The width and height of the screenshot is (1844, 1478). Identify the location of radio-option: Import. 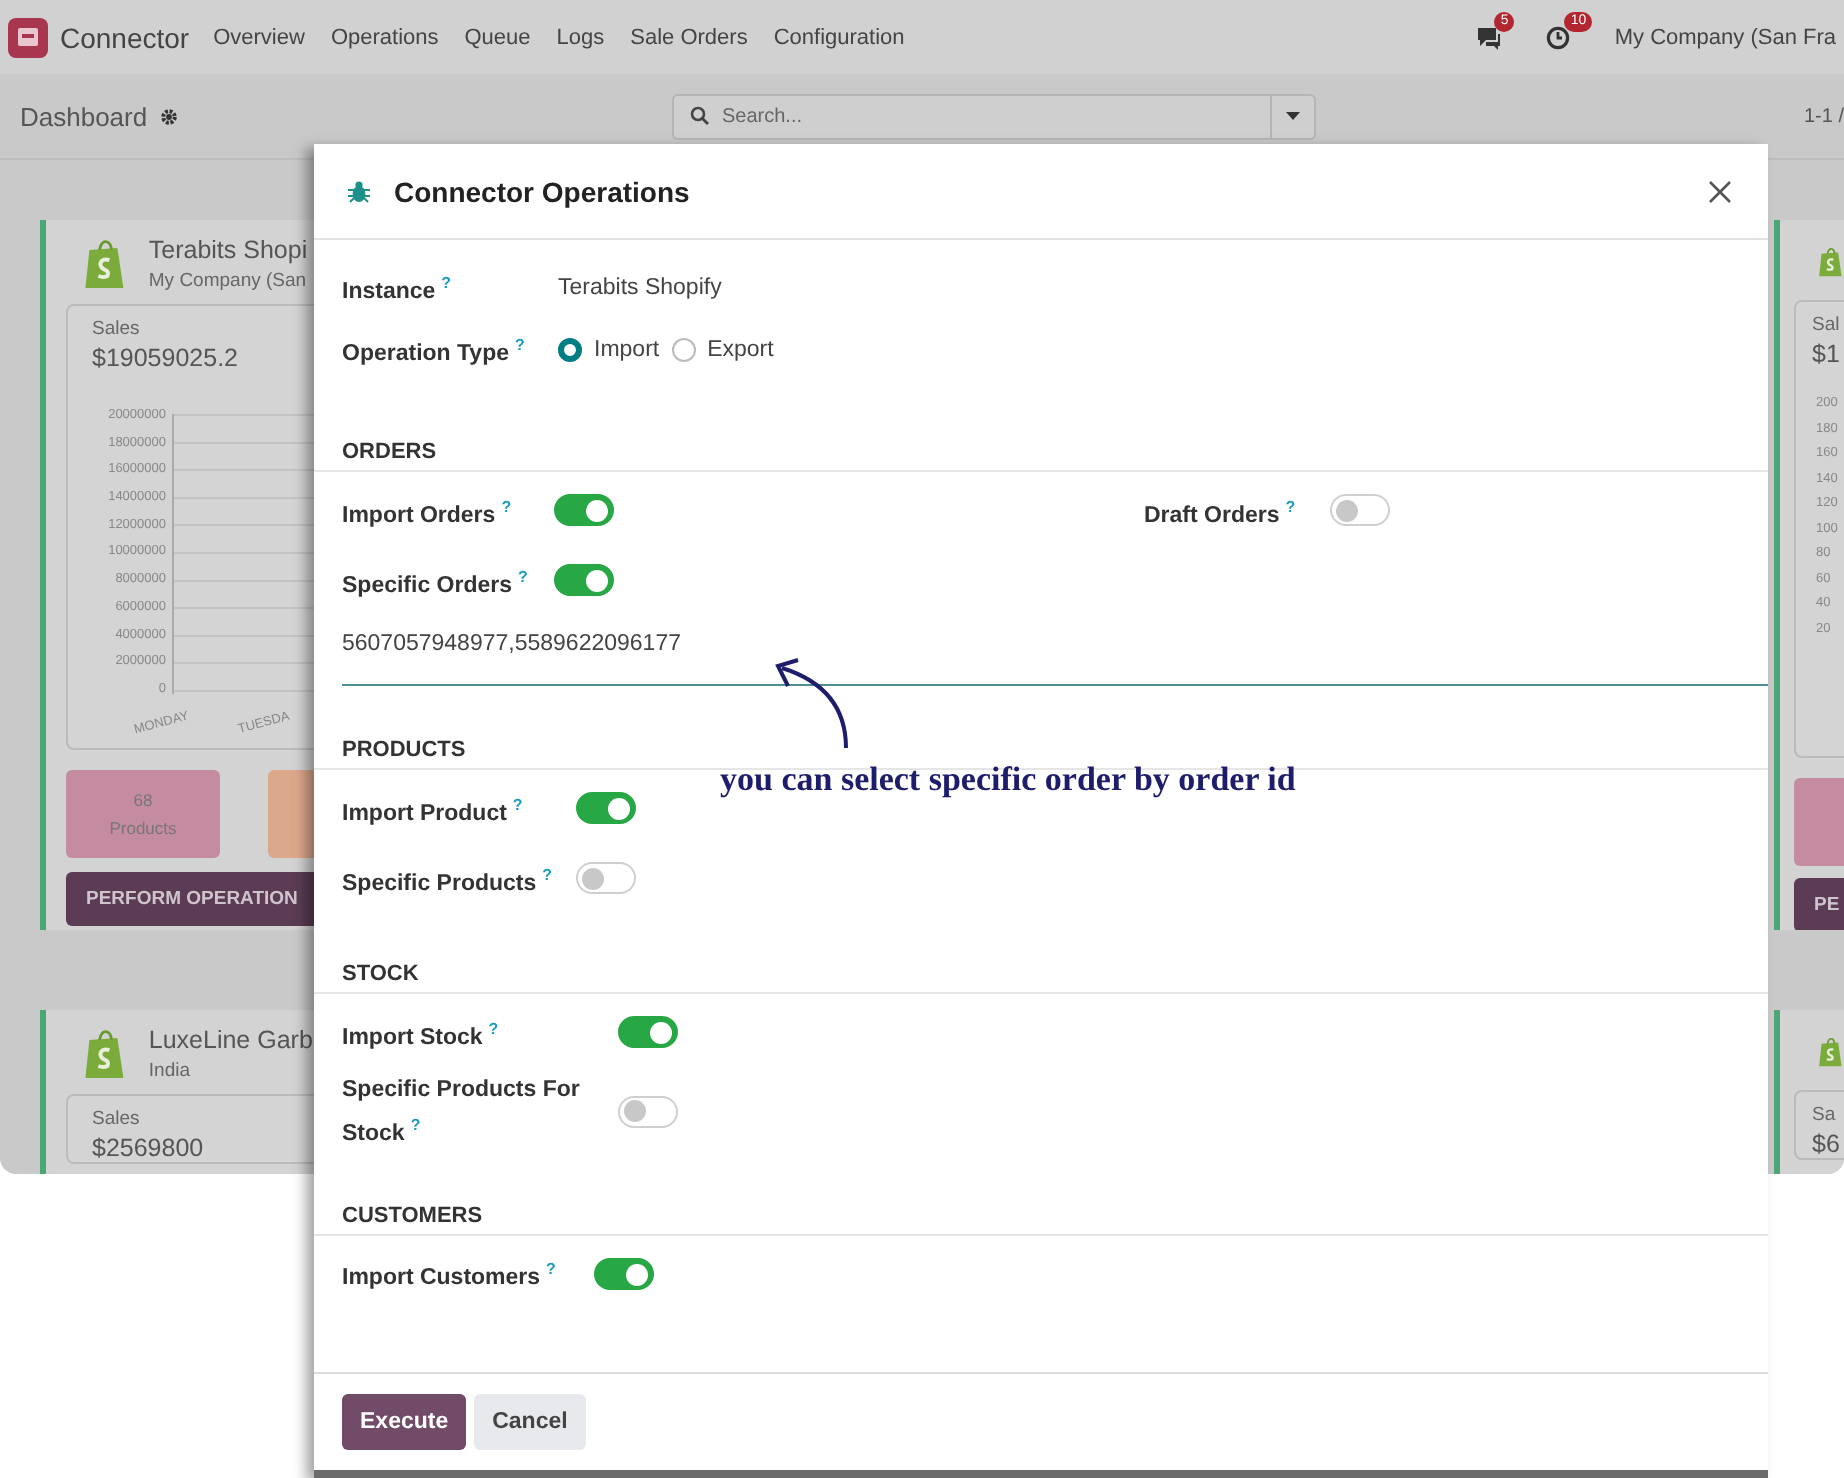
(609, 349).